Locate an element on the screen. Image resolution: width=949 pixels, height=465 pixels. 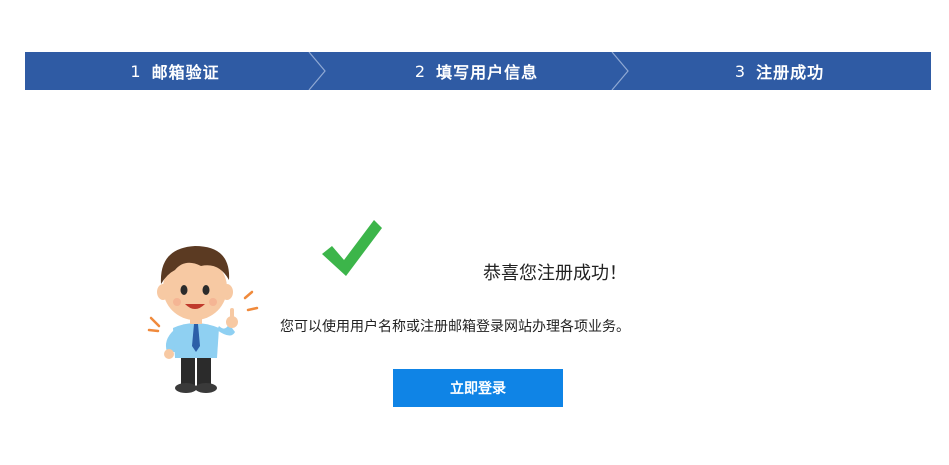
thumbs-up-person-illustration is located at coordinates (205, 316).